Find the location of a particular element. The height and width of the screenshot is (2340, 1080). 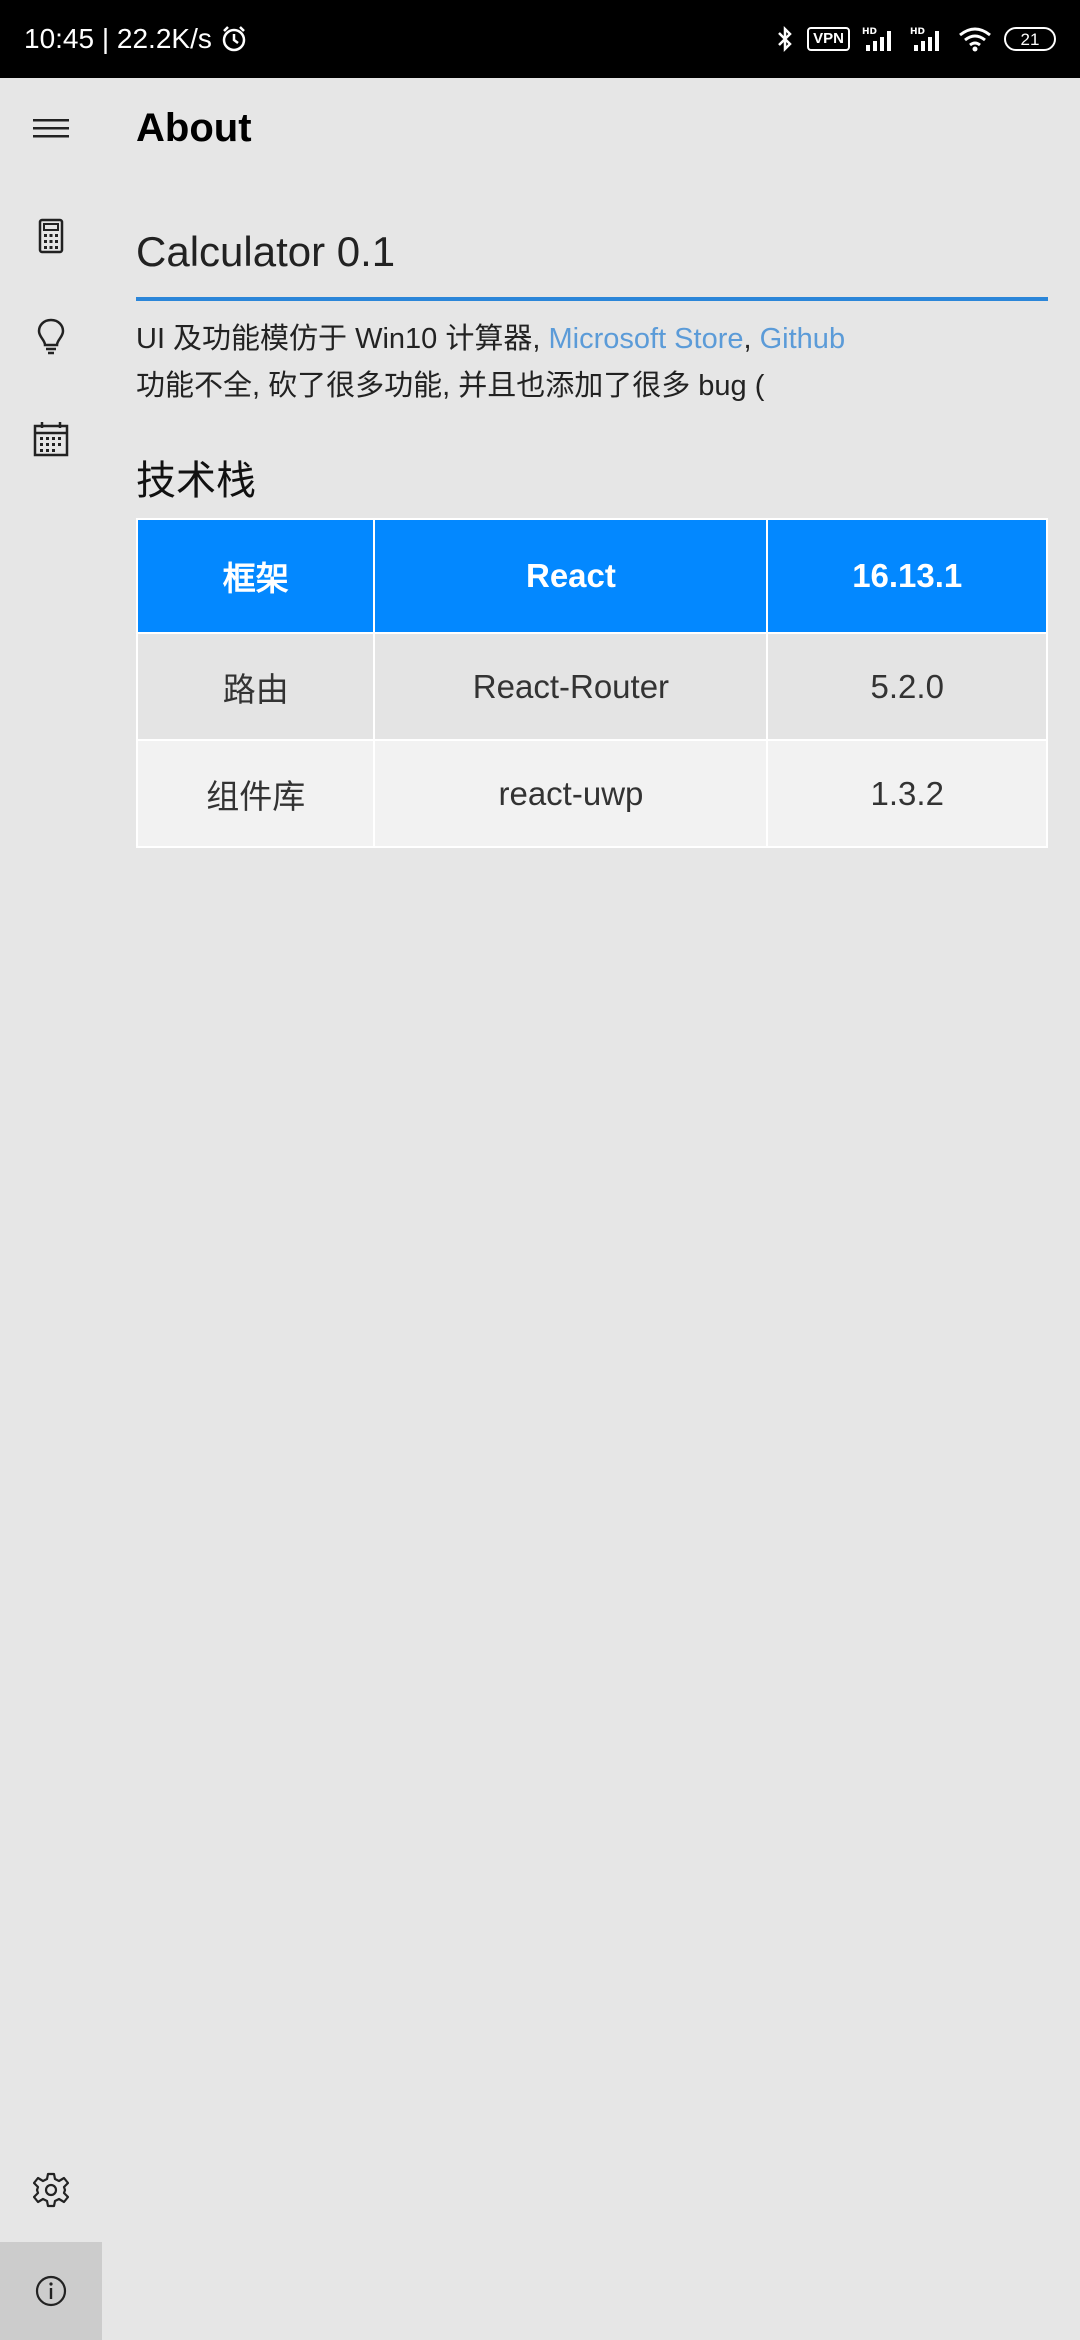

battery-indicator: 21 is located at coordinates (1030, 39).